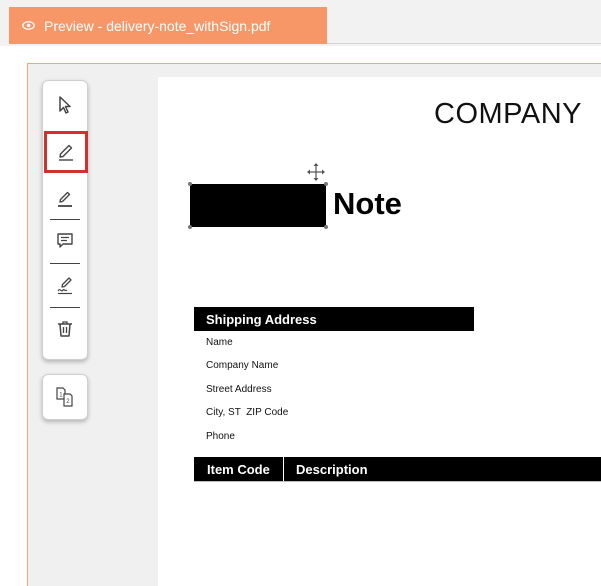 The image size is (601, 586). What do you see at coordinates (238, 469) in the screenshot?
I see `column-item-code: Item Code` at bounding box center [238, 469].